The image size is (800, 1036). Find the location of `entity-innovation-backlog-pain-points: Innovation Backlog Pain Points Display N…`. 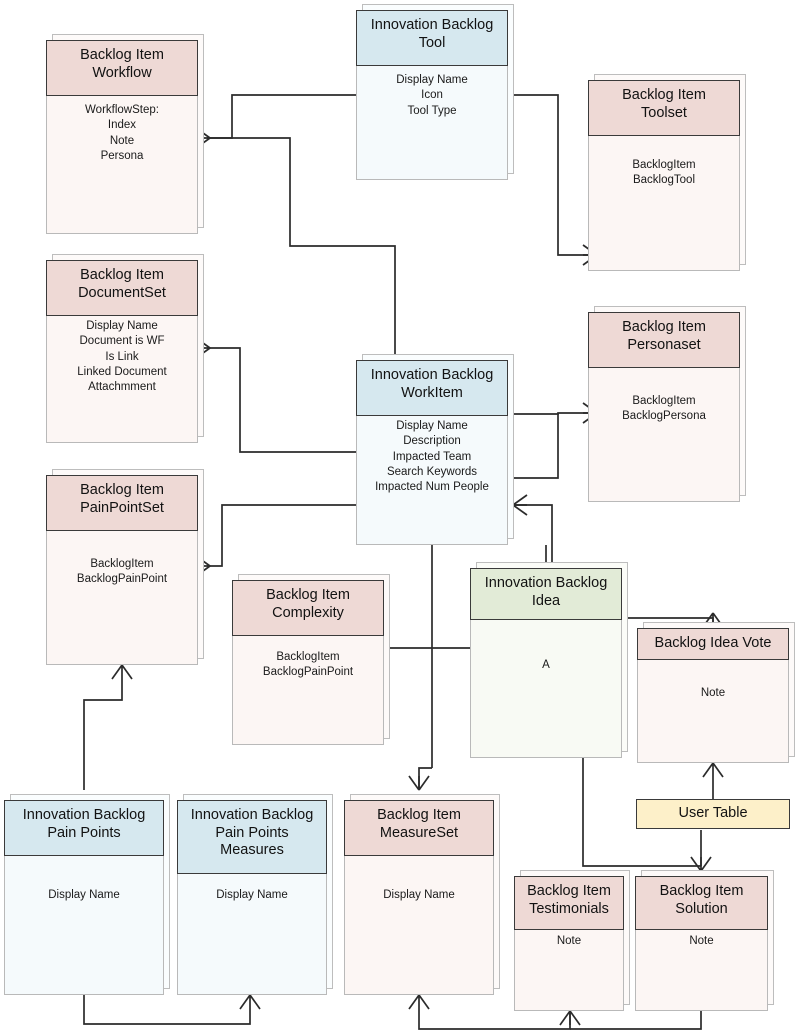

entity-innovation-backlog-pain-points: Innovation Backlog Pain Points Display N… is located at coordinates (87, 894).